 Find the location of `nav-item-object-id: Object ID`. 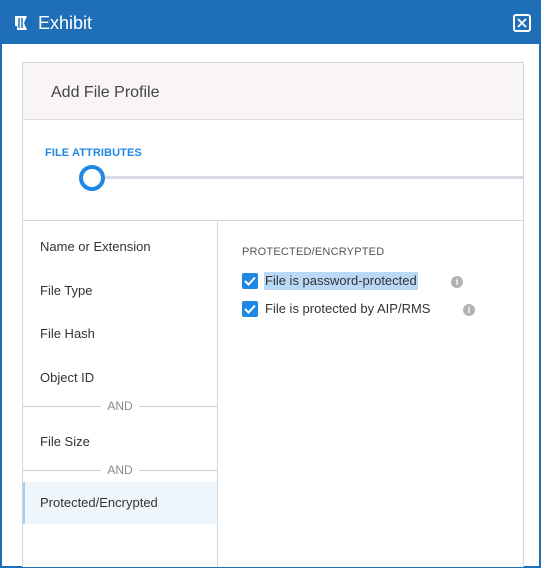

nav-item-object-id: Object ID is located at coordinates (120, 378).